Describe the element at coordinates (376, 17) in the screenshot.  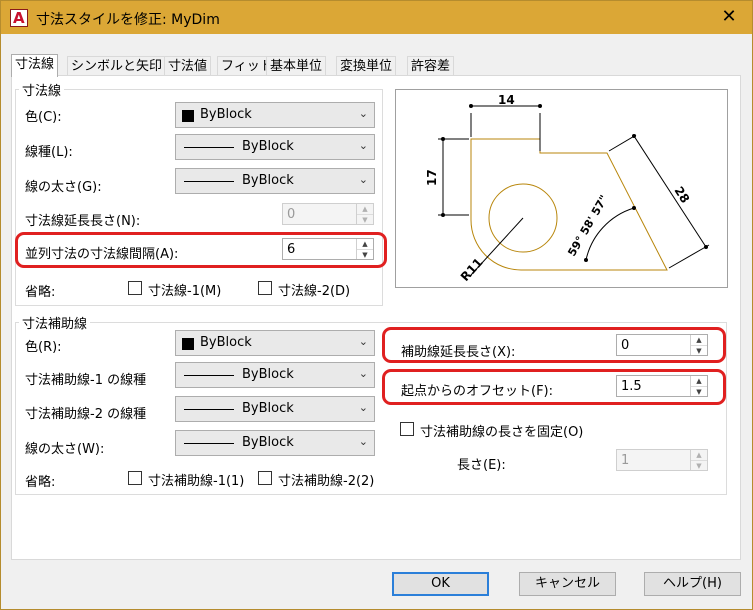
I see `title-bar: A 寸法スタイルを修正: MyDim ✕` at that location.